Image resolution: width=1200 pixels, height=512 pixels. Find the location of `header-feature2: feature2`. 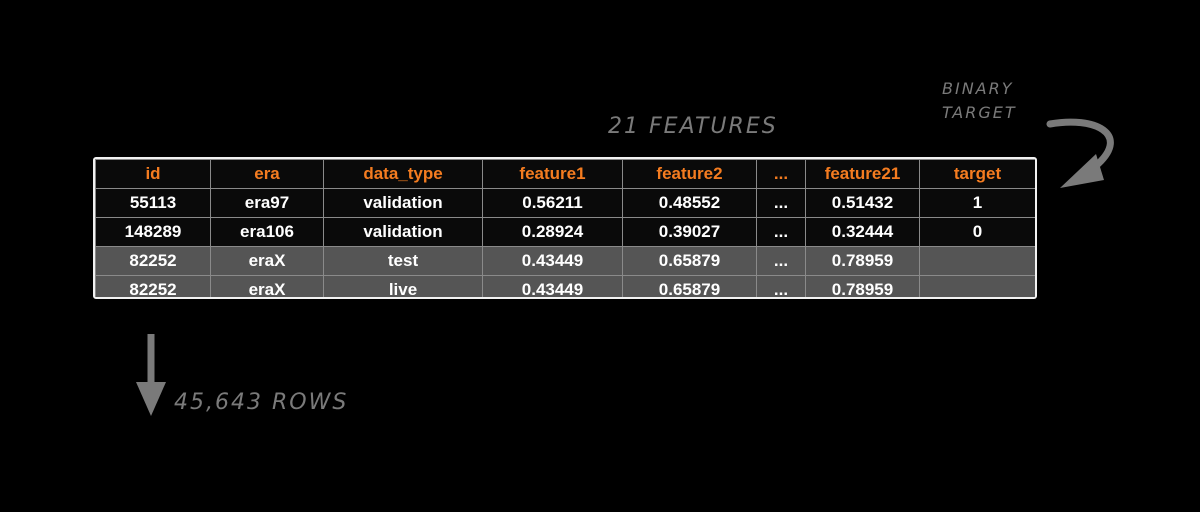

header-feature2: feature2 is located at coordinates (689, 174).